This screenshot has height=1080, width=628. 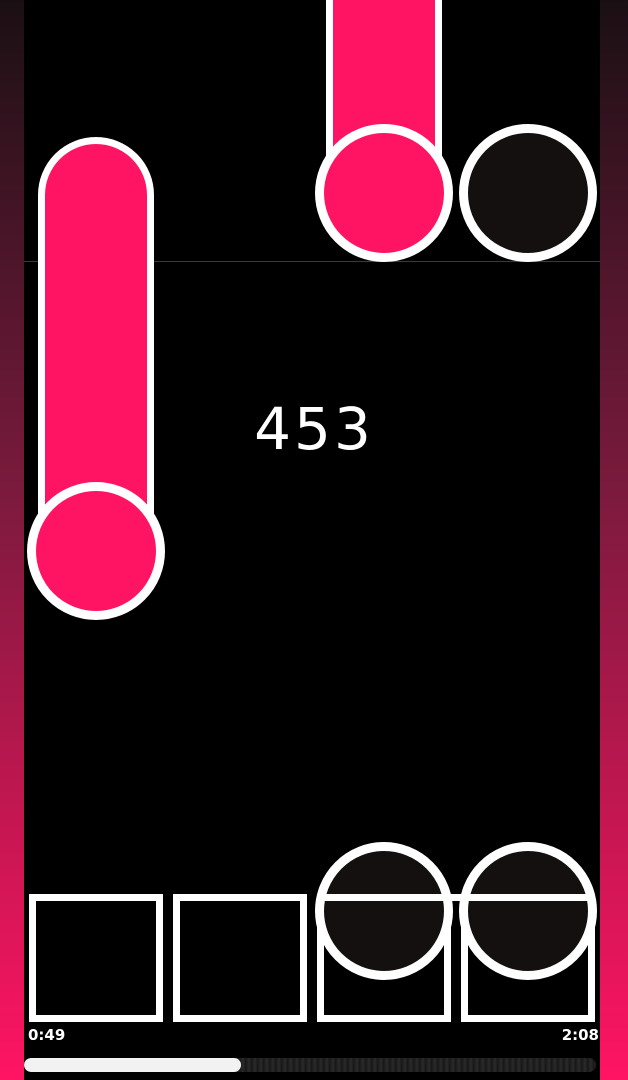 I want to click on key-top-border-overlay, so click(x=456, y=897).